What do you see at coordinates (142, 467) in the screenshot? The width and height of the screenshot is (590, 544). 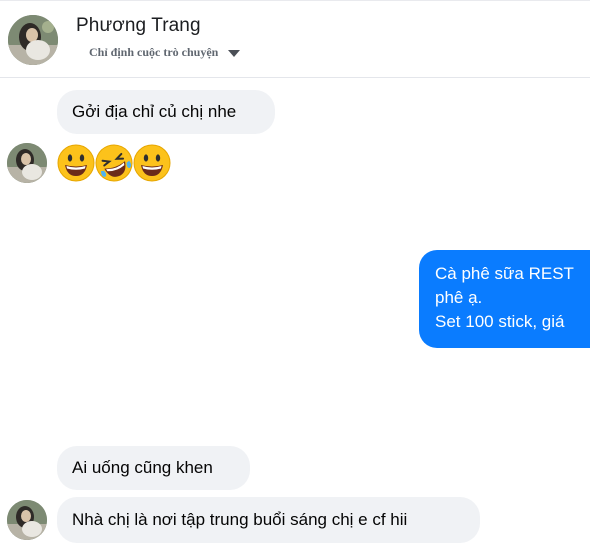 I see `message-text: Ai uống cũng khen` at bounding box center [142, 467].